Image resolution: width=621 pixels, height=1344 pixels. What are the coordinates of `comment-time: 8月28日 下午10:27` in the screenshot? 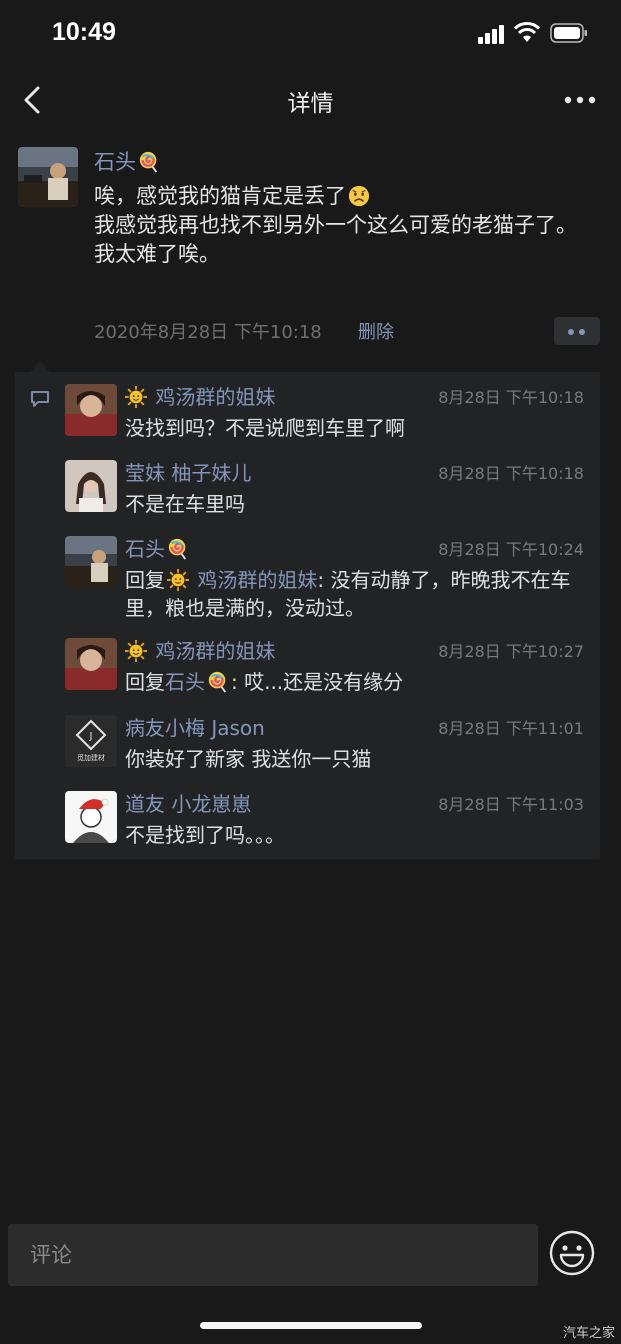 It's located at (511, 651).